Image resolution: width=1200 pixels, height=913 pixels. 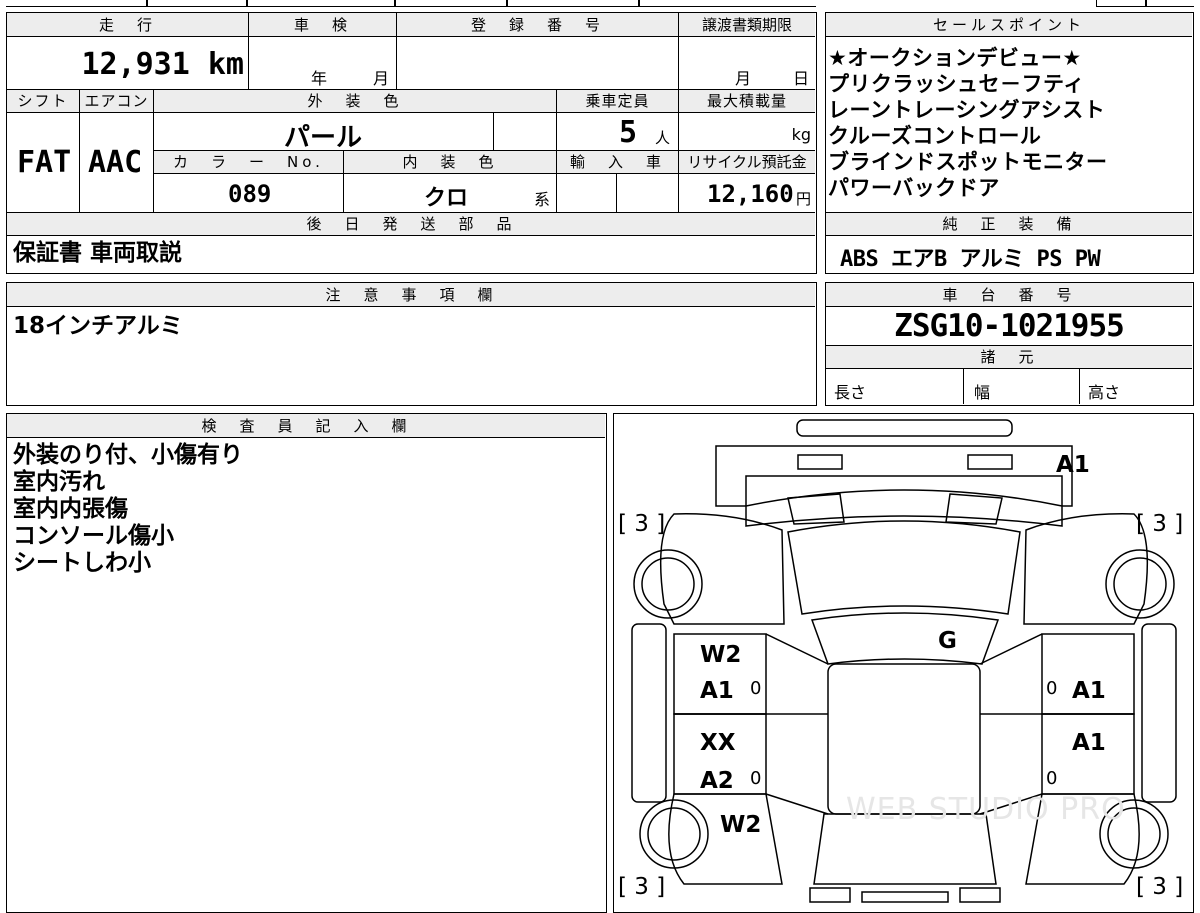 What do you see at coordinates (1022, 386) in the screenshot?
I see `width-cell: 幅` at bounding box center [1022, 386].